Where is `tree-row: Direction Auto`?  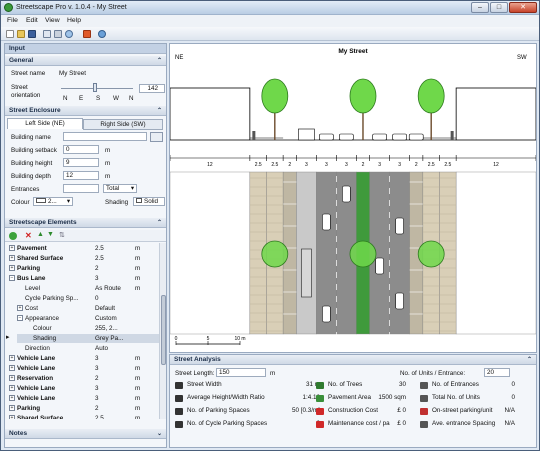 tree-row: Direction Auto is located at coordinates (88, 348).